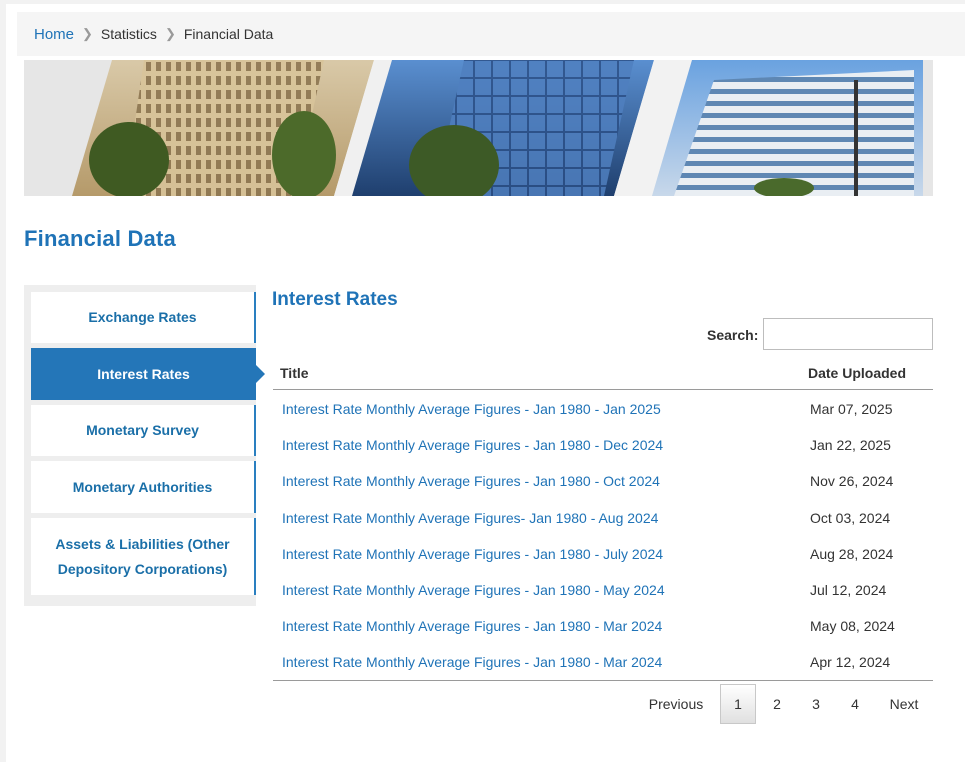 The width and height of the screenshot is (965, 762). What do you see at coordinates (738, 704) in the screenshot?
I see `pagination-page-1: 1` at bounding box center [738, 704].